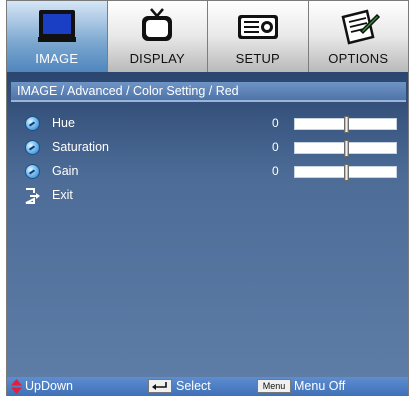  I want to click on gain-slider, so click(345, 172).